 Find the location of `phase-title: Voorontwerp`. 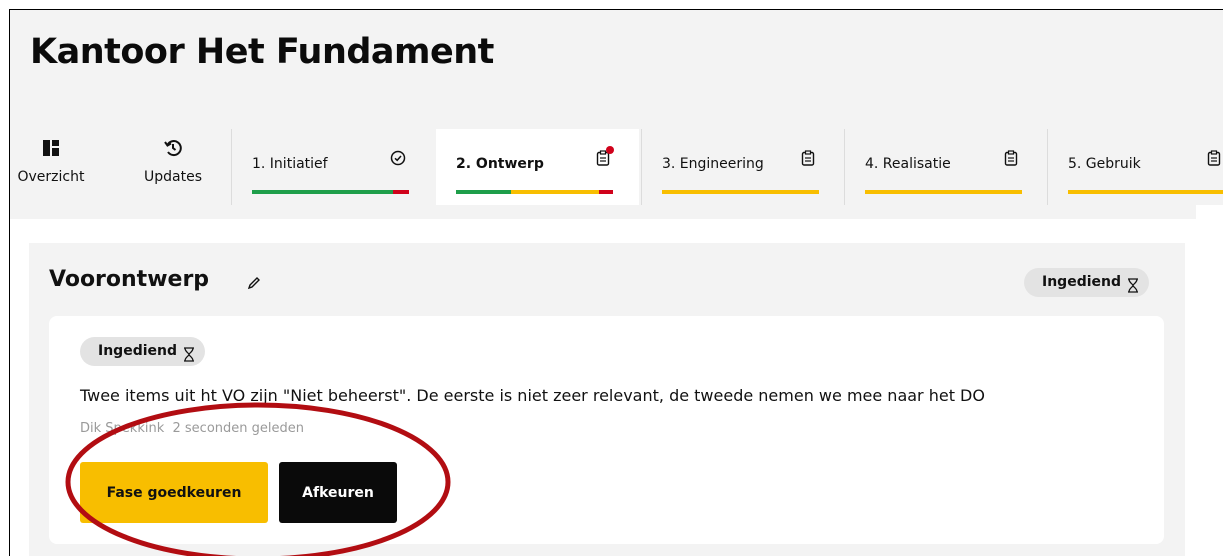

phase-title: Voorontwerp is located at coordinates (129, 279).